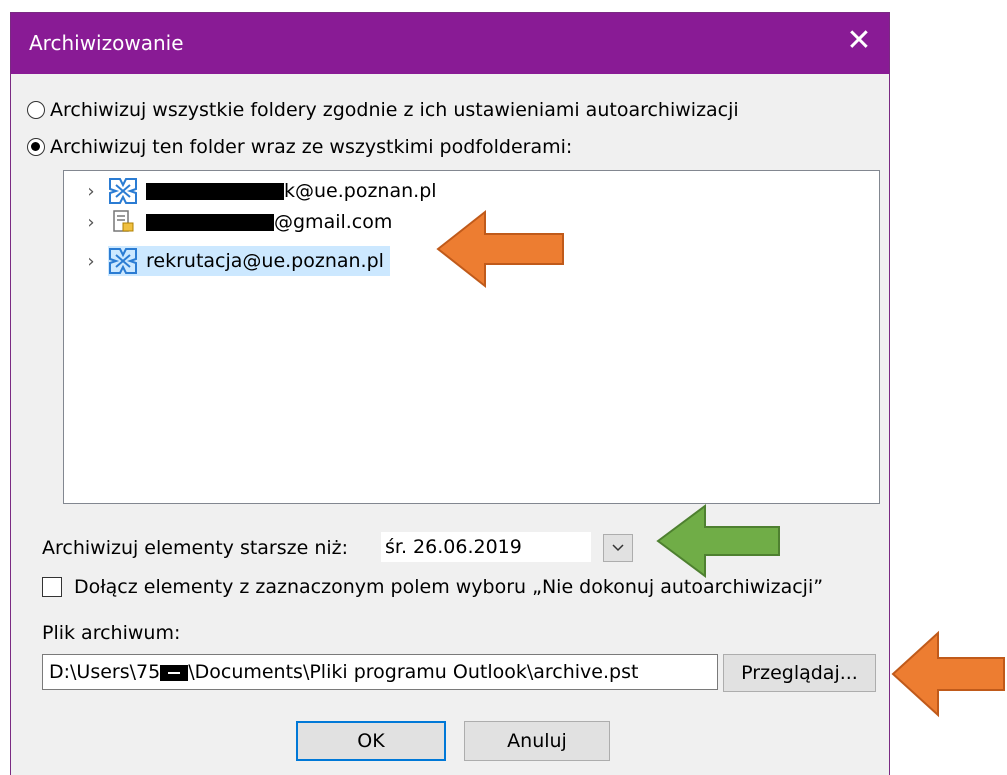 The height and width of the screenshot is (775, 1007). What do you see at coordinates (123, 222) in the screenshot?
I see `pst-data-file-icon` at bounding box center [123, 222].